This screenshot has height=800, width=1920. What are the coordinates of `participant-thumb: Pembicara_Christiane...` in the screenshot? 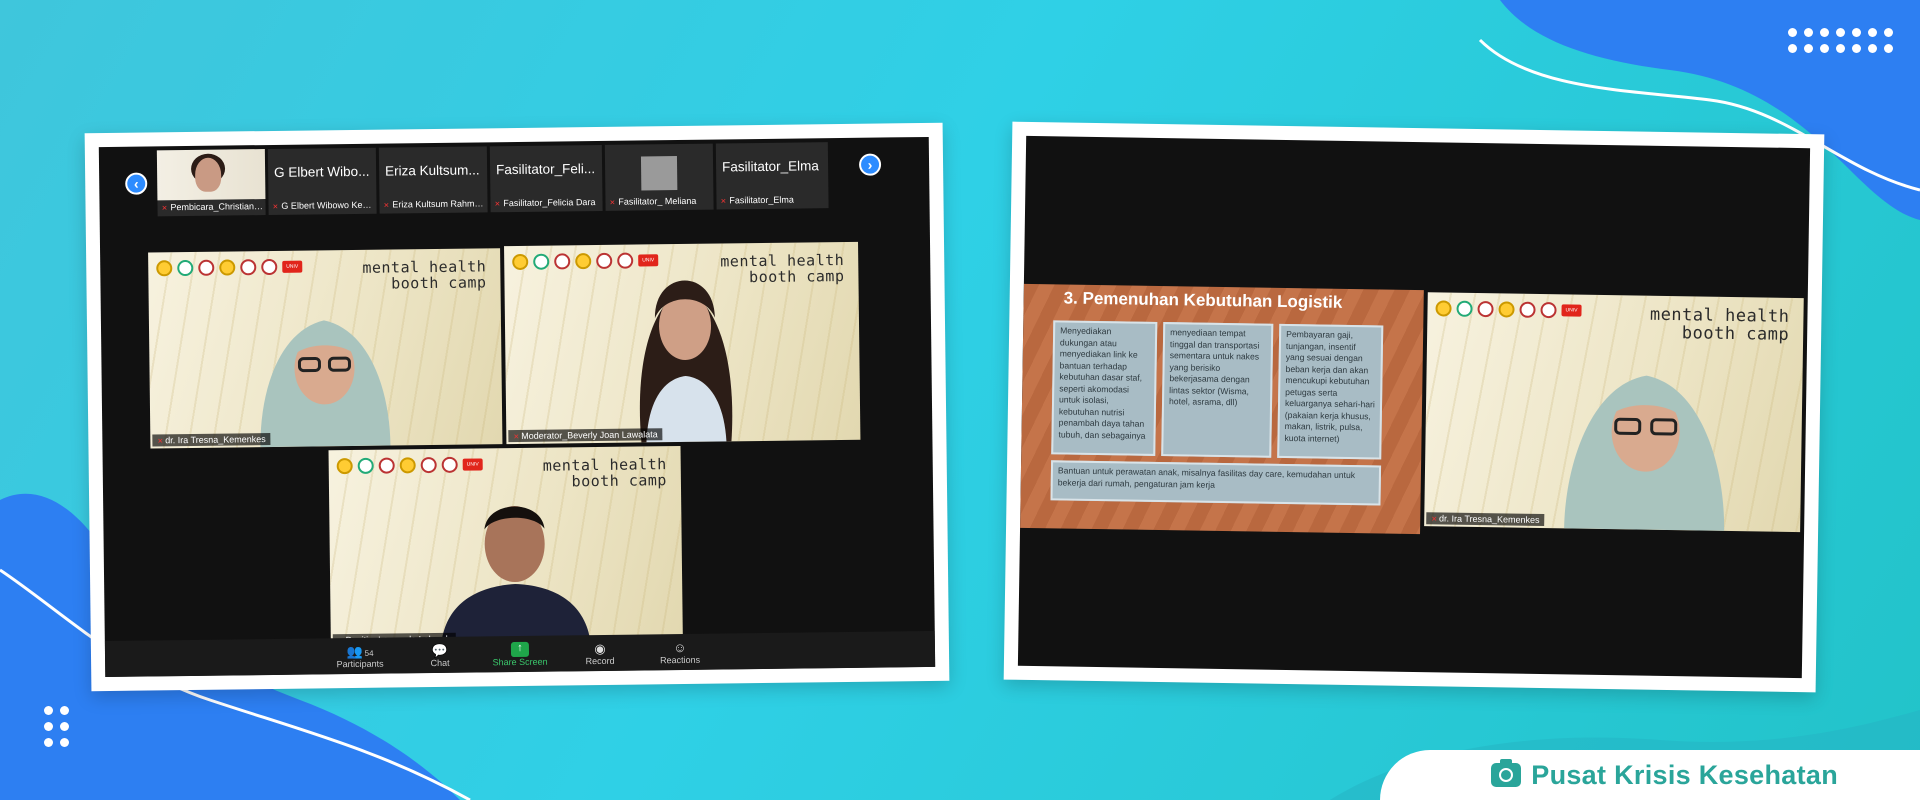 It's located at (211, 183).